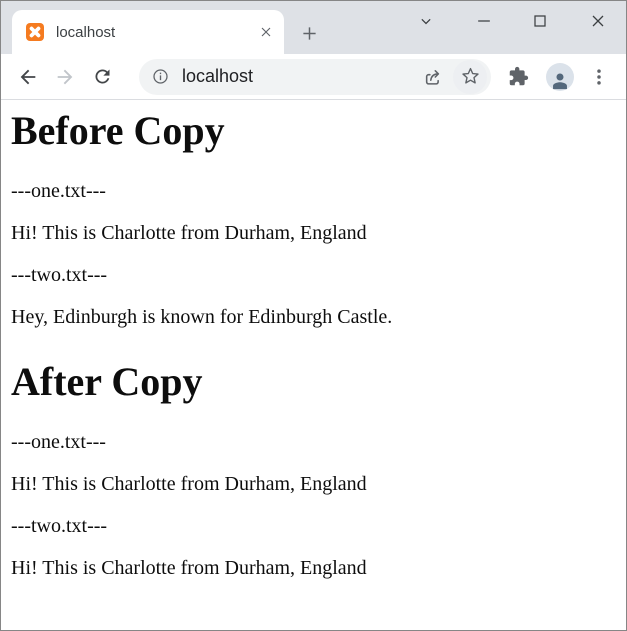 The height and width of the screenshot is (631, 627). What do you see at coordinates (102, 77) in the screenshot?
I see `reload-button` at bounding box center [102, 77].